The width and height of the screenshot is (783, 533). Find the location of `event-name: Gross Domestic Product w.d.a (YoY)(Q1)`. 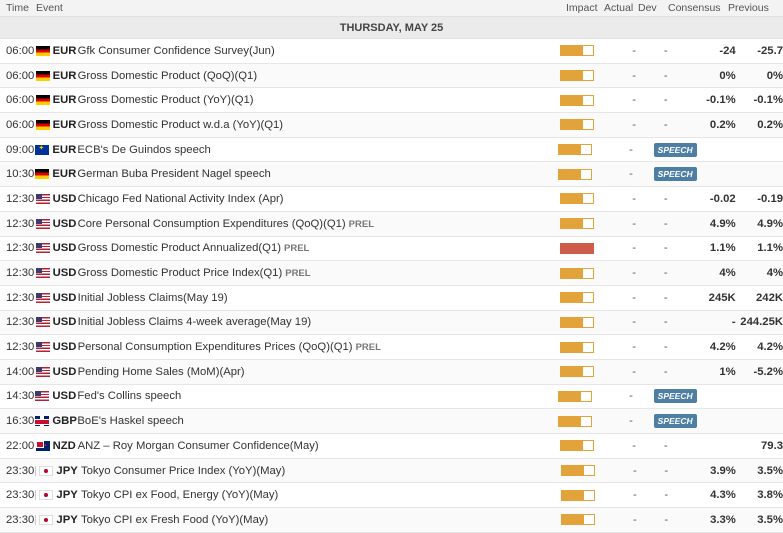

event-name: Gross Domestic Product w.d.a (YoY)(Q1) is located at coordinates (318, 125).